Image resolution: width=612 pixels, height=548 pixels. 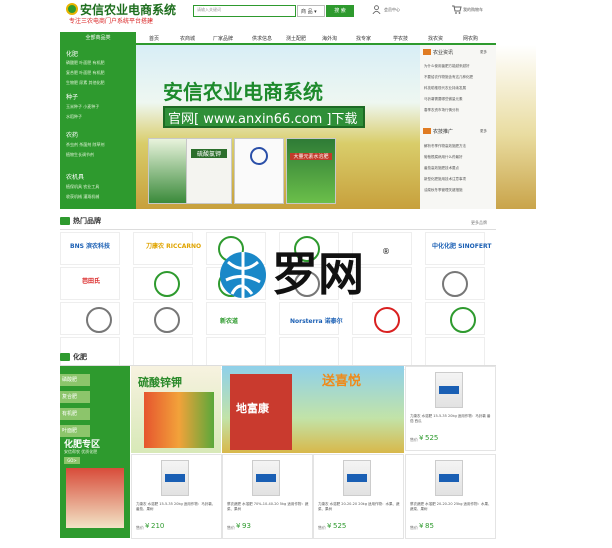 What do you see at coordinates (461, 245) in the screenshot?
I see `brand-logo: 中化化肥 SINOFERT` at bounding box center [461, 245].